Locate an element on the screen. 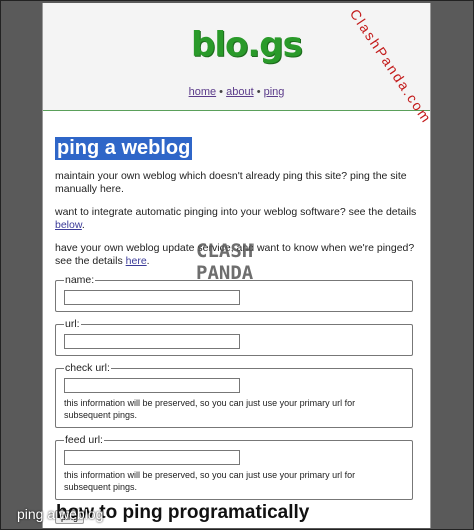 The height and width of the screenshot is (530, 474). watermark-line-2: PANDA is located at coordinates (225, 273).